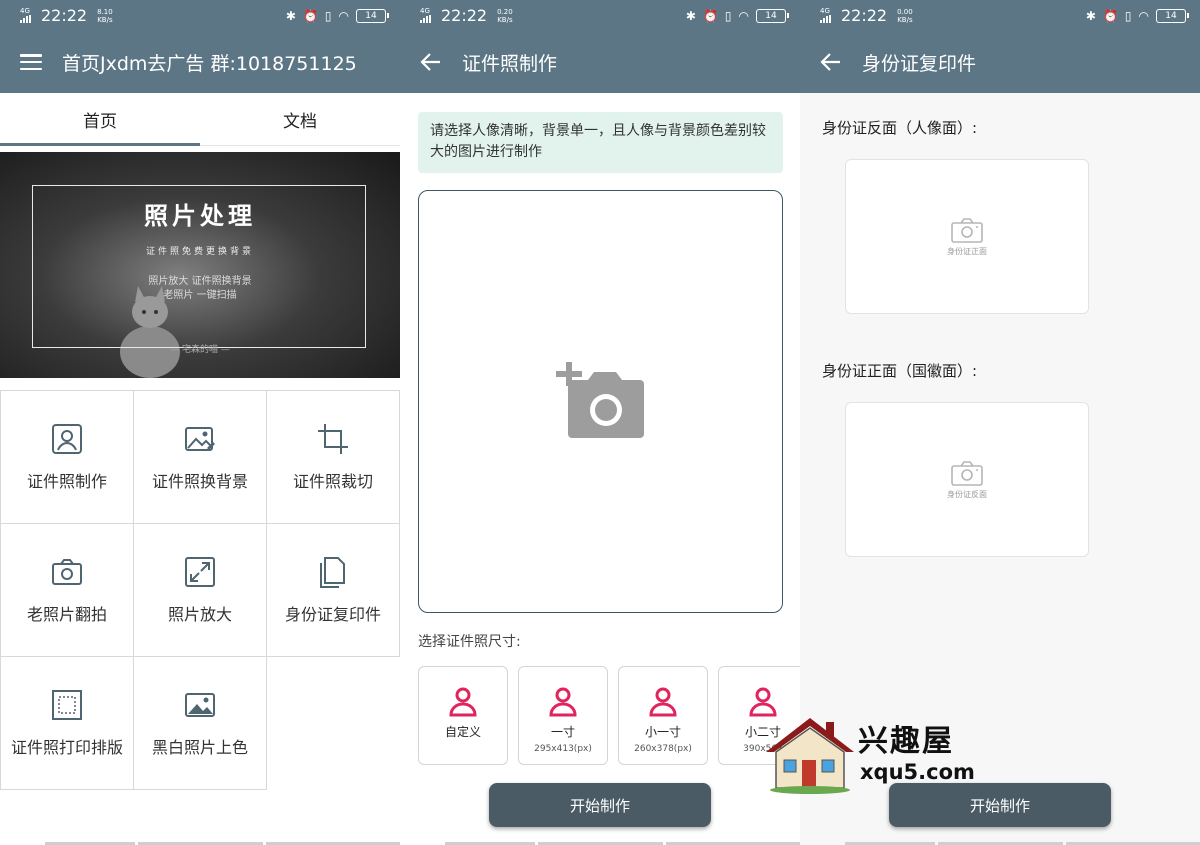 Image resolution: width=1200 pixels, height=845 pixels. What do you see at coordinates (967, 494) in the screenshot?
I see `upload-caption: 身份证反面` at bounding box center [967, 494].